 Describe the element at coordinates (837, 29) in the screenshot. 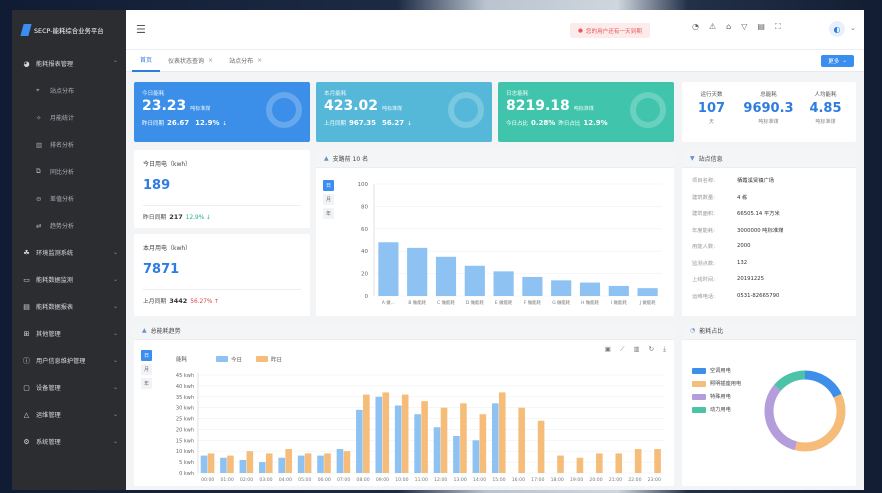

I see `avatar: ◐` at that location.